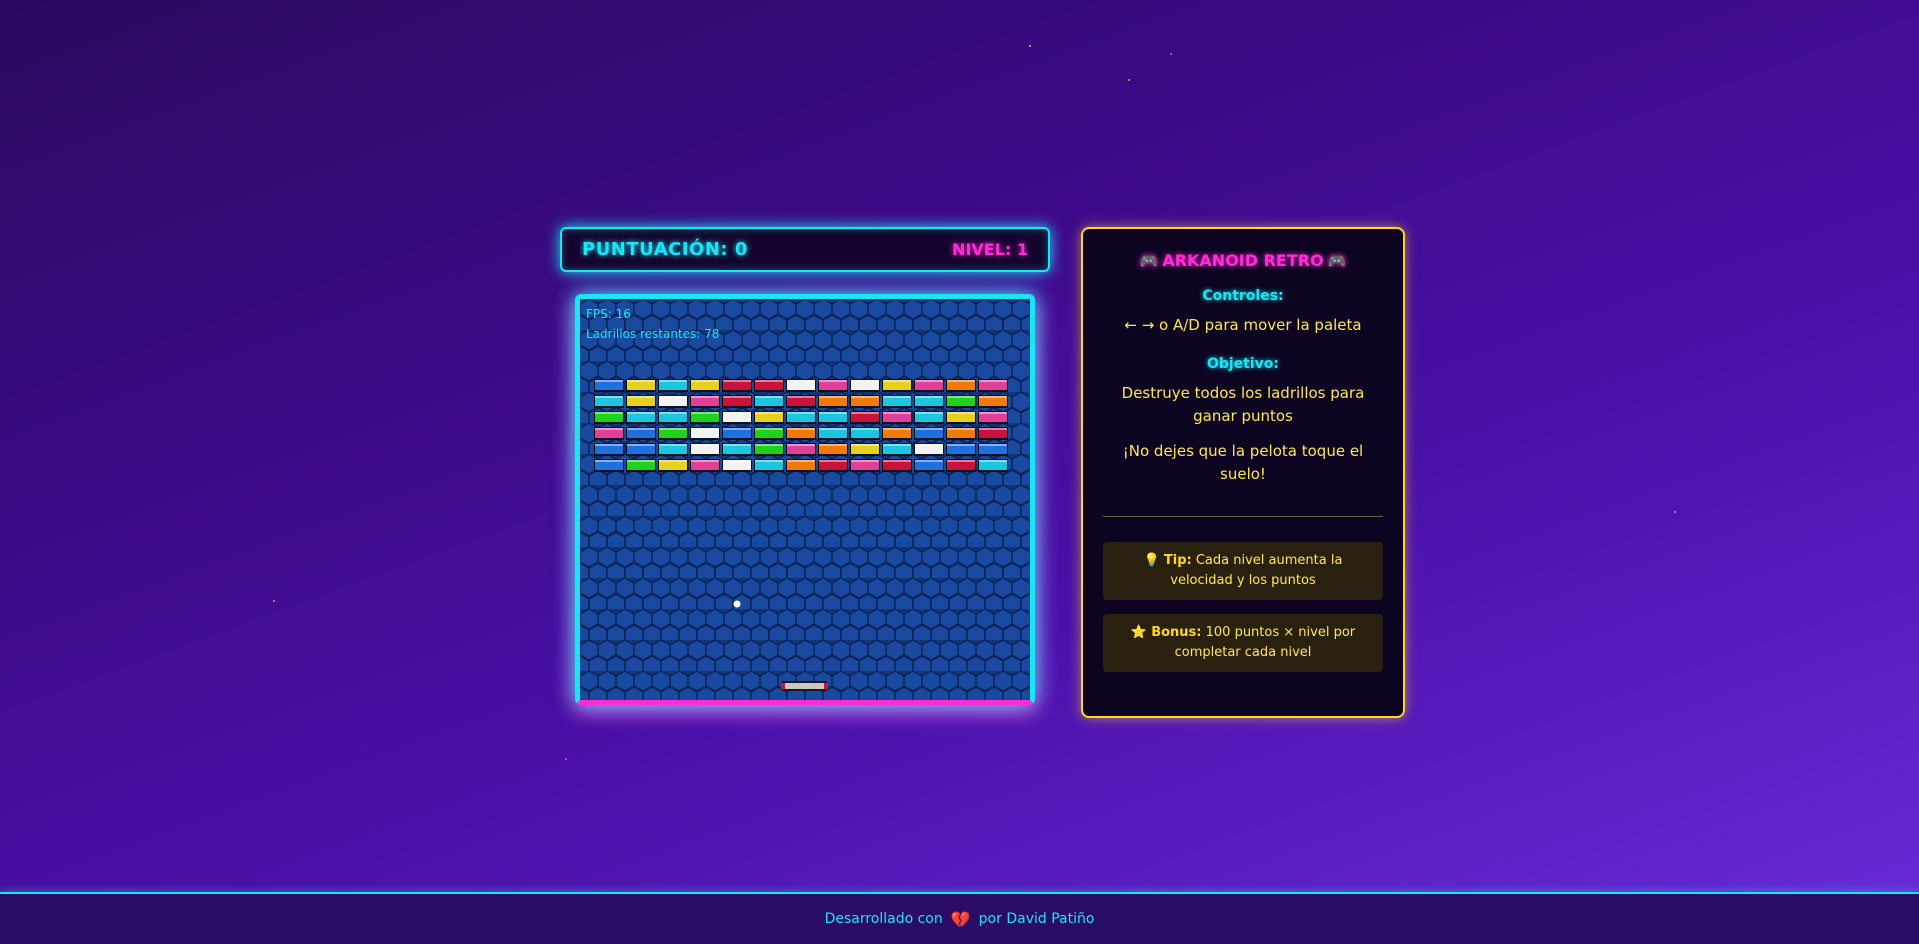 This screenshot has width=1919, height=944. I want to click on tip-label: Tip:, so click(1177, 560).